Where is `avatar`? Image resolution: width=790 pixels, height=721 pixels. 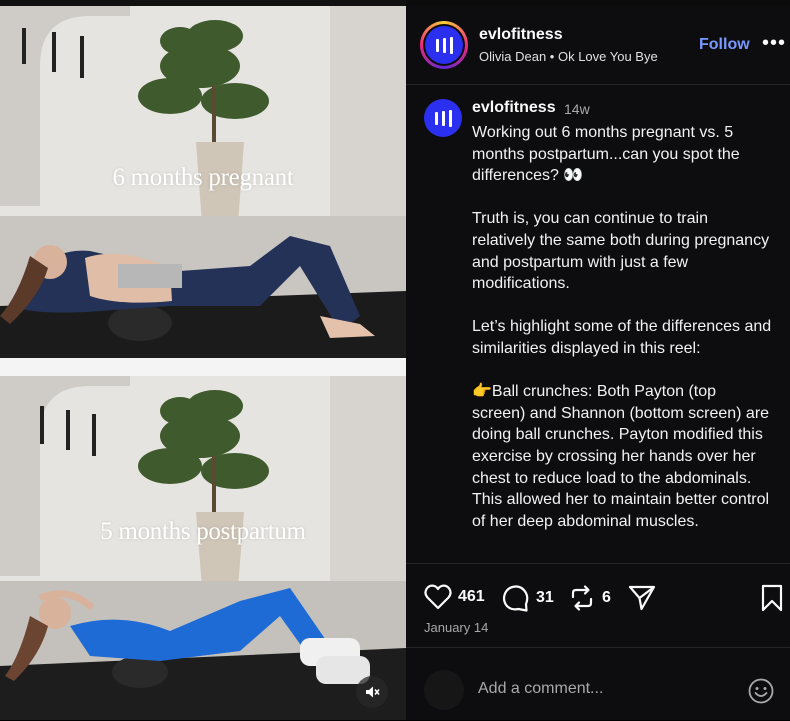 avatar is located at coordinates (444, 45).